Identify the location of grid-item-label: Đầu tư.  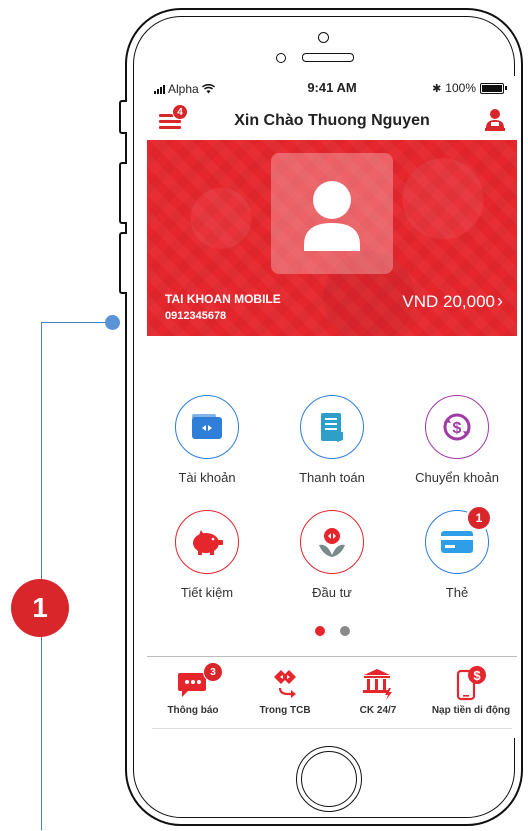
(332, 592).